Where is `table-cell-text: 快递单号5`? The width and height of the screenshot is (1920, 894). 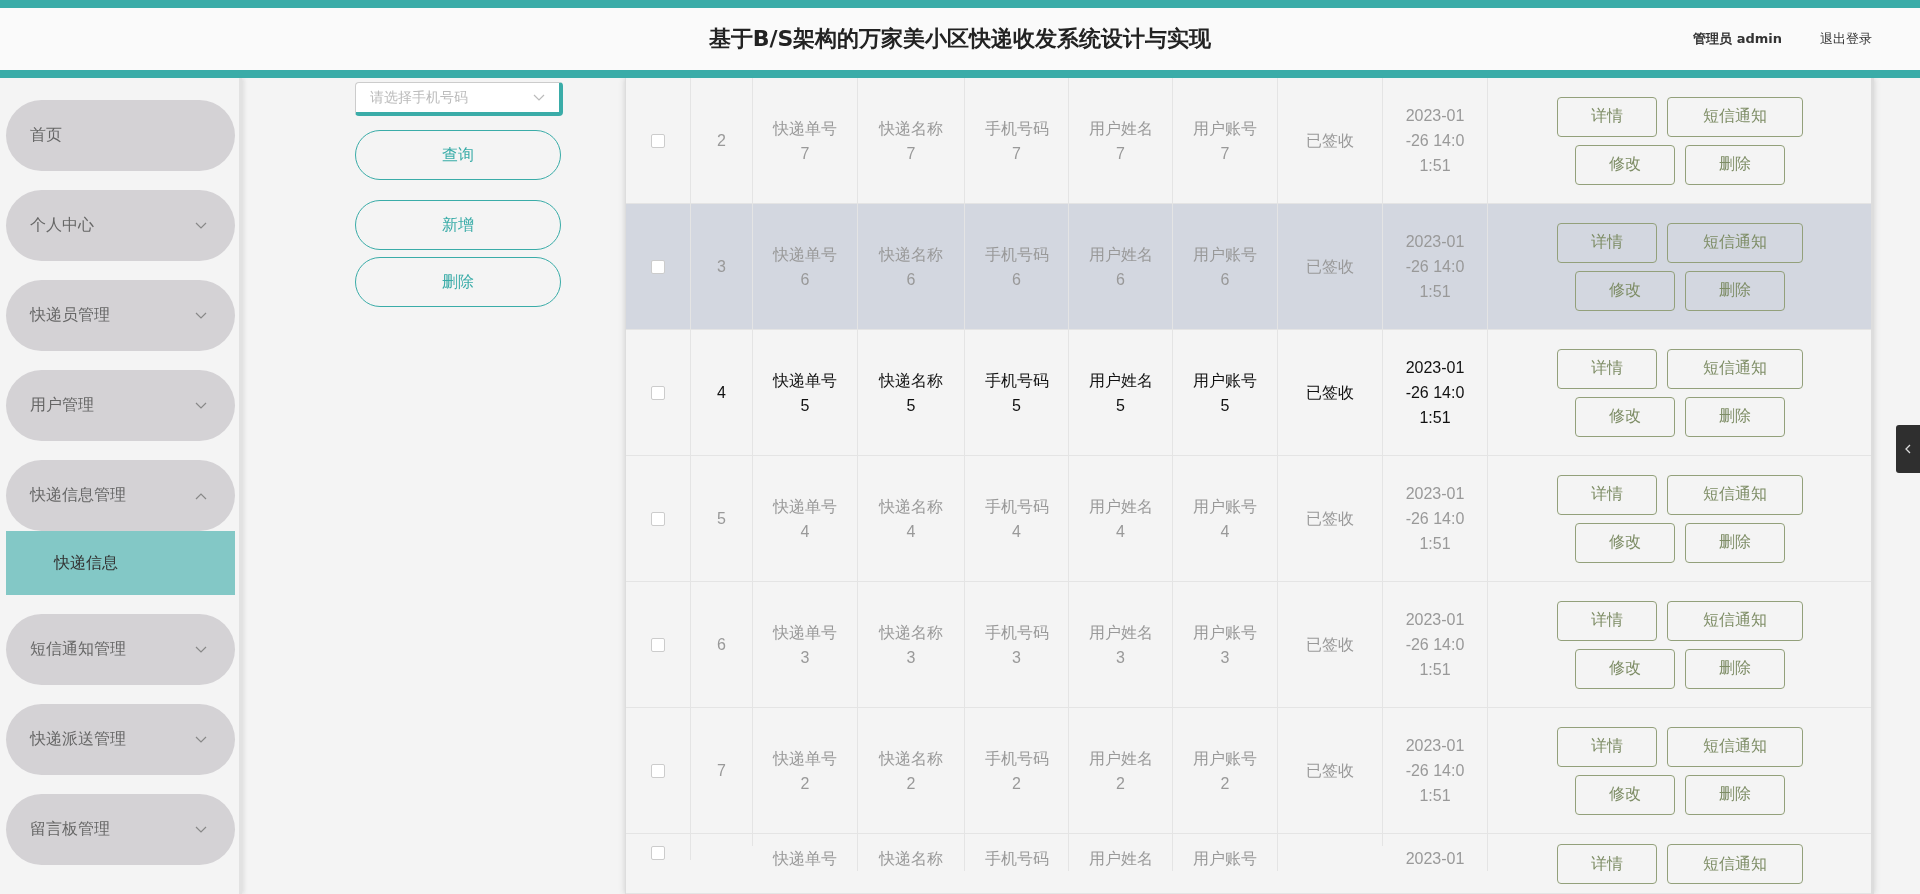 table-cell-text: 快递单号5 is located at coordinates (804, 393).